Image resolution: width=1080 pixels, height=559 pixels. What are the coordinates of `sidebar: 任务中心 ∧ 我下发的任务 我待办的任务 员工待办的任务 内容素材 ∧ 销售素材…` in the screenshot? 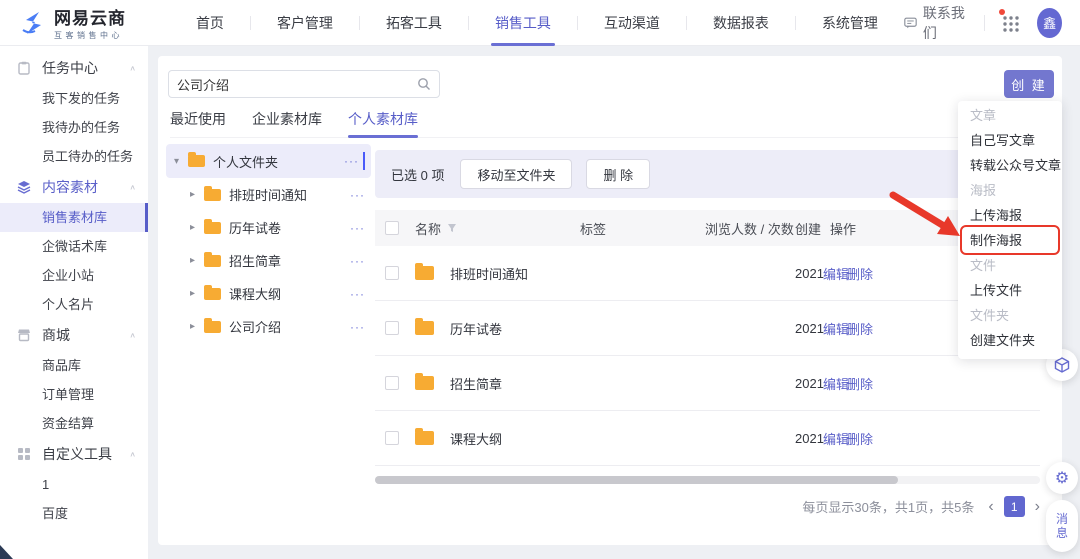 It's located at (74, 302).